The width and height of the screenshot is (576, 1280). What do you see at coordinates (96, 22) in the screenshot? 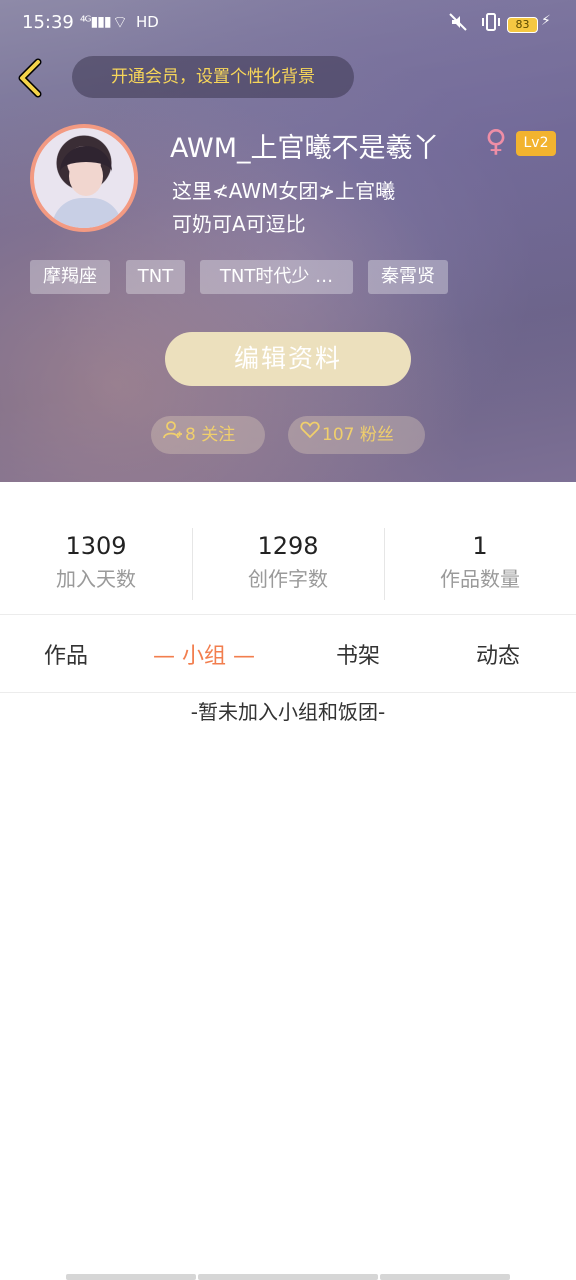
I see `signal-icon: ⁴ᴳ▮▮▮` at bounding box center [96, 22].